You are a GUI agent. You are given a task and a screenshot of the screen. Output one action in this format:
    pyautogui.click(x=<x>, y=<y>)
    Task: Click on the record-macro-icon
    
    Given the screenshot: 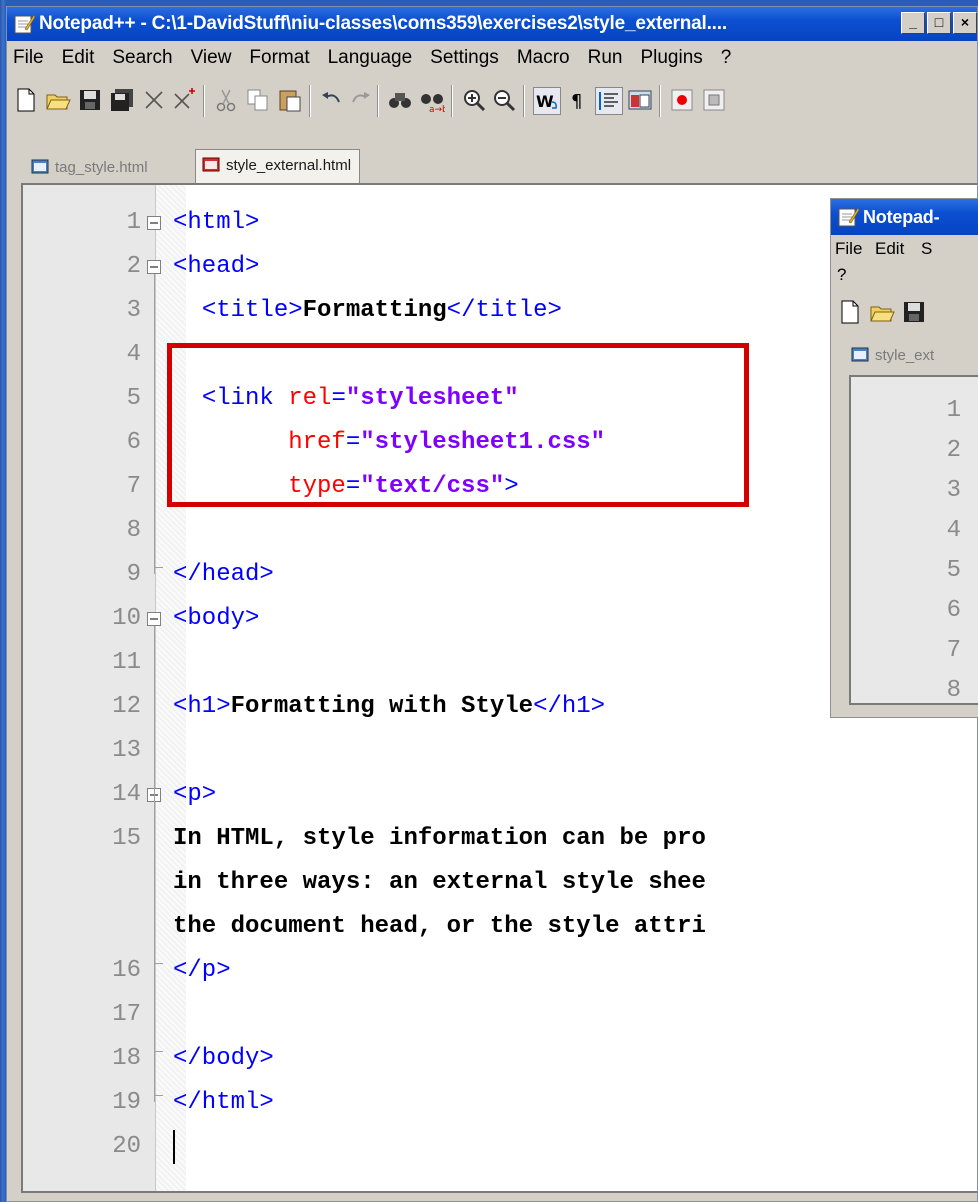 What is the action you would take?
    pyautogui.click(x=682, y=100)
    